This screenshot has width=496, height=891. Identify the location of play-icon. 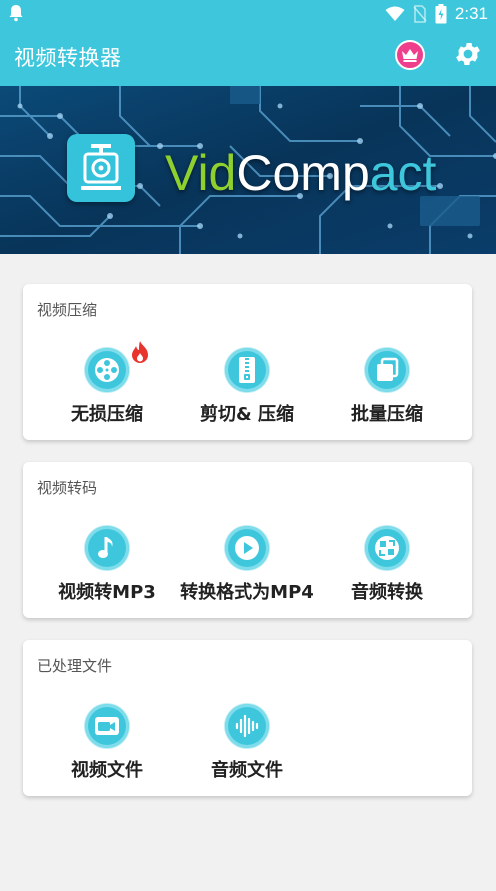
(247, 548).